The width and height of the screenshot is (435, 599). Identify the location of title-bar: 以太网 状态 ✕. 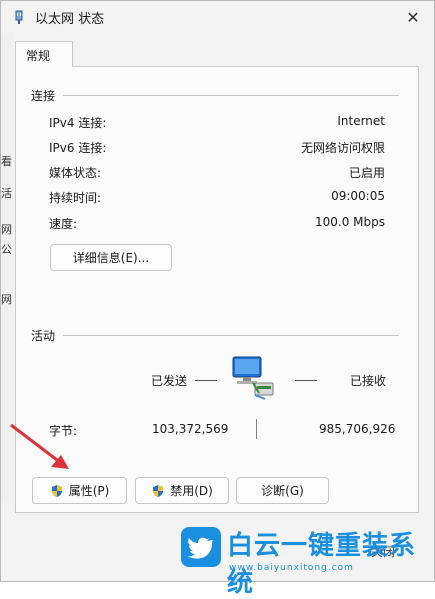
(217, 17).